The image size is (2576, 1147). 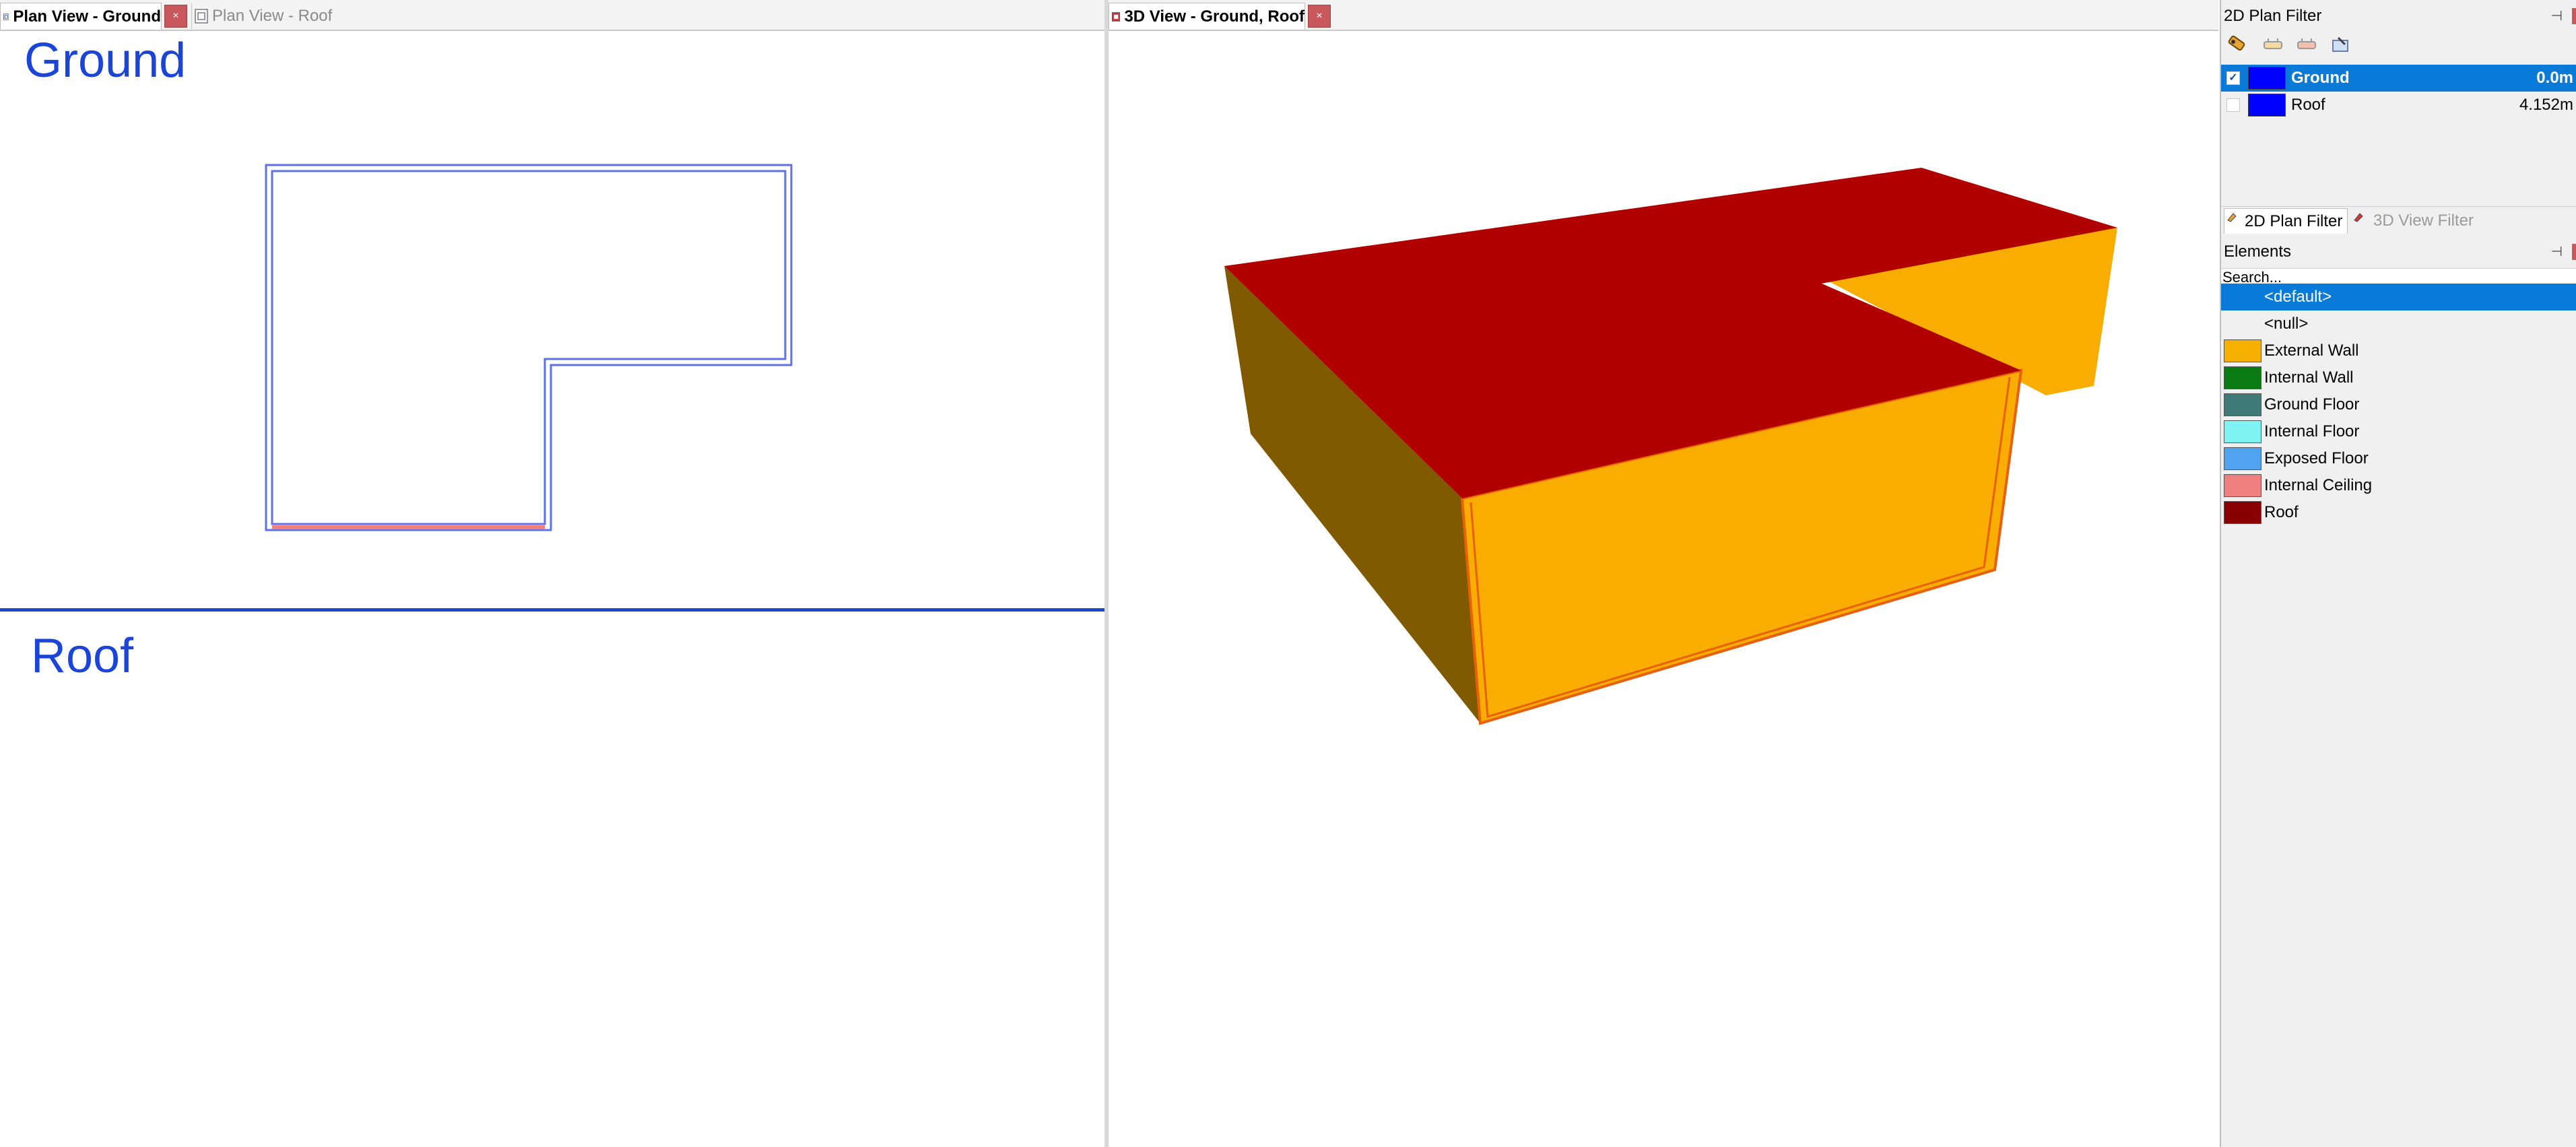 I want to click on tab-label: 2D Plan Filter, so click(x=2294, y=221).